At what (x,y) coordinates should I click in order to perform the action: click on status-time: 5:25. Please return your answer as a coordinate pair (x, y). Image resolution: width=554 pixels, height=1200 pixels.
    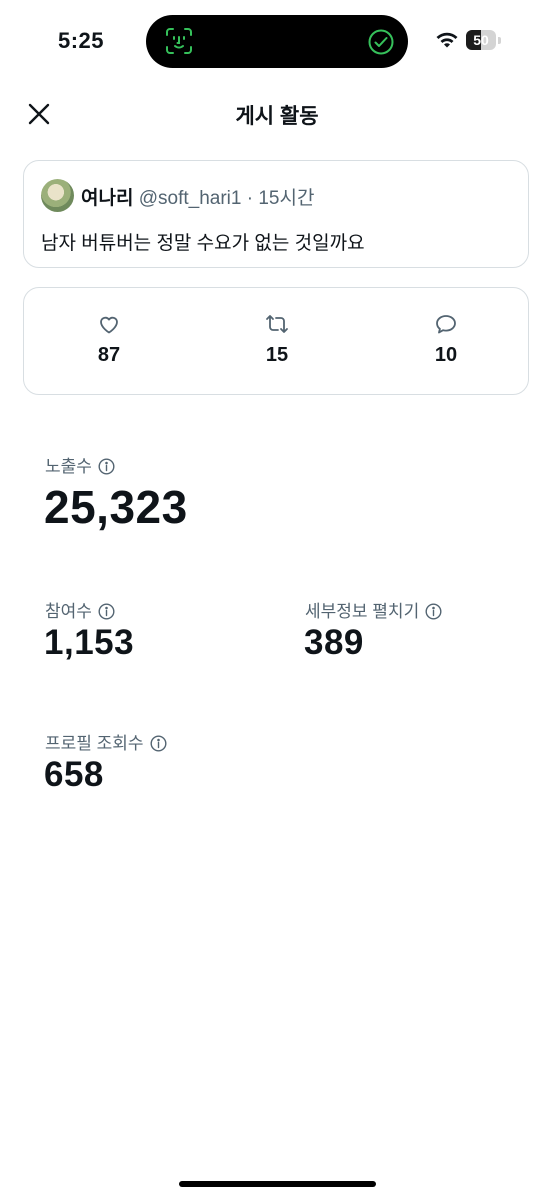
    Looking at the image, I should click on (81, 40).